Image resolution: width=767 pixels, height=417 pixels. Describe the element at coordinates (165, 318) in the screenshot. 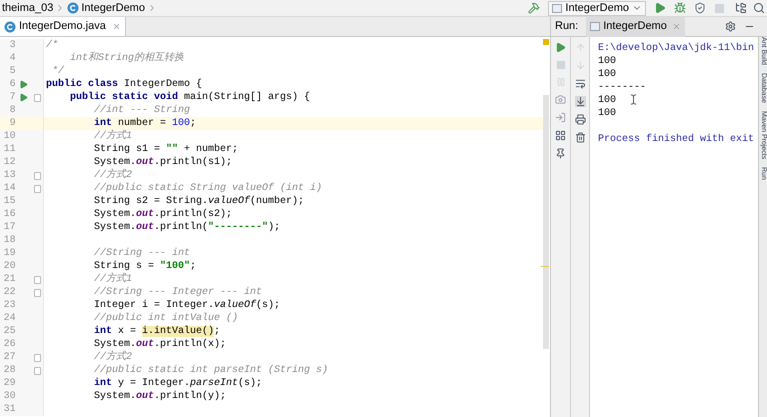

I see `code-line: //public int intValue ()` at that location.